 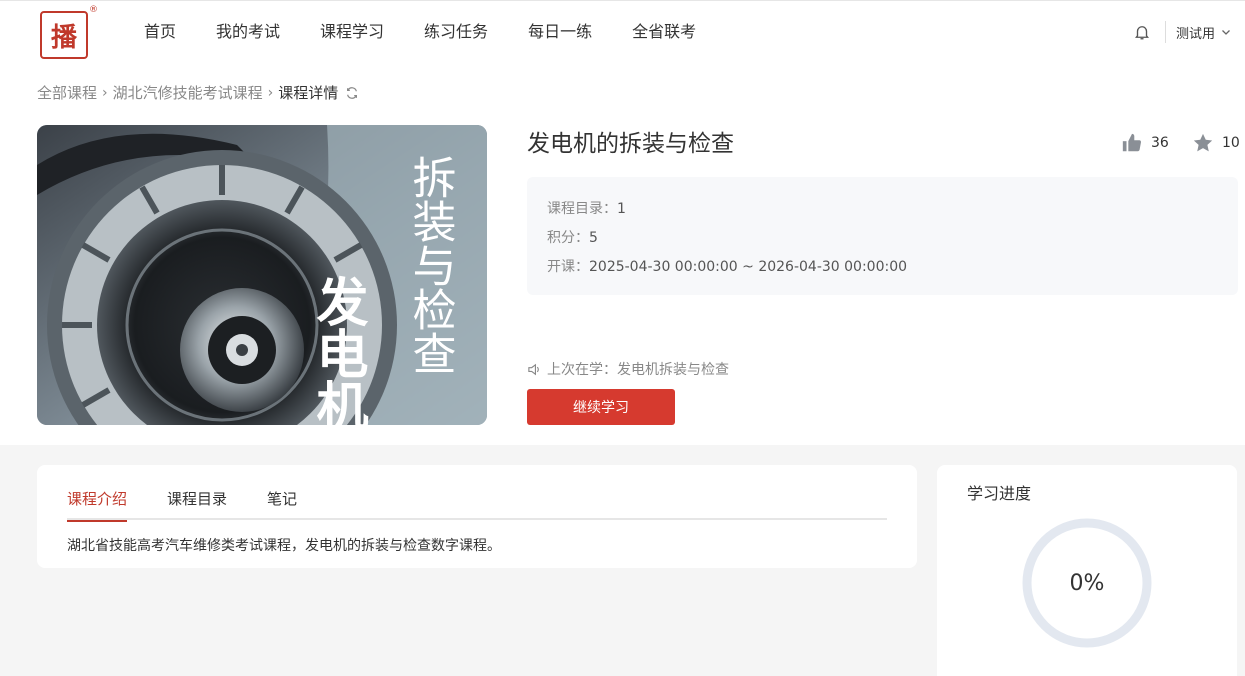 I want to click on last-study: 上次在学： 发电机拆装与检查, so click(x=628, y=369).